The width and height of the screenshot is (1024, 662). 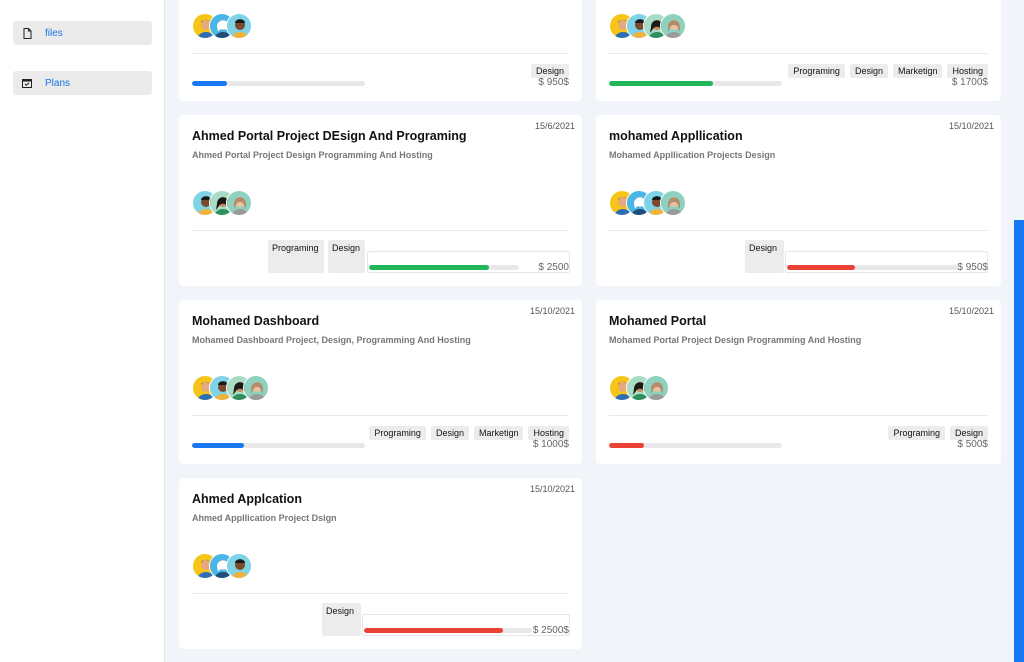 What do you see at coordinates (657, 321) in the screenshot?
I see `project-title: Mohamed Portal` at bounding box center [657, 321].